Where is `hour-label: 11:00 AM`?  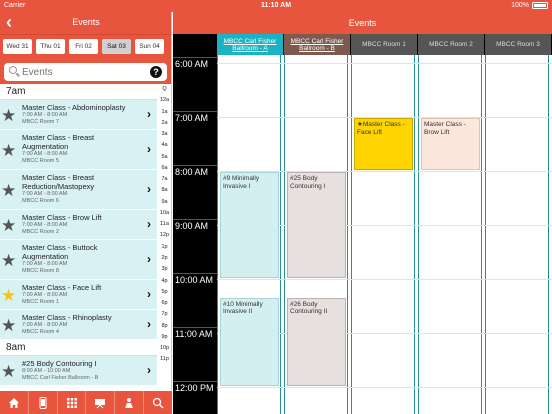
hour-label: 11:00 AM is located at coordinates (194, 334).